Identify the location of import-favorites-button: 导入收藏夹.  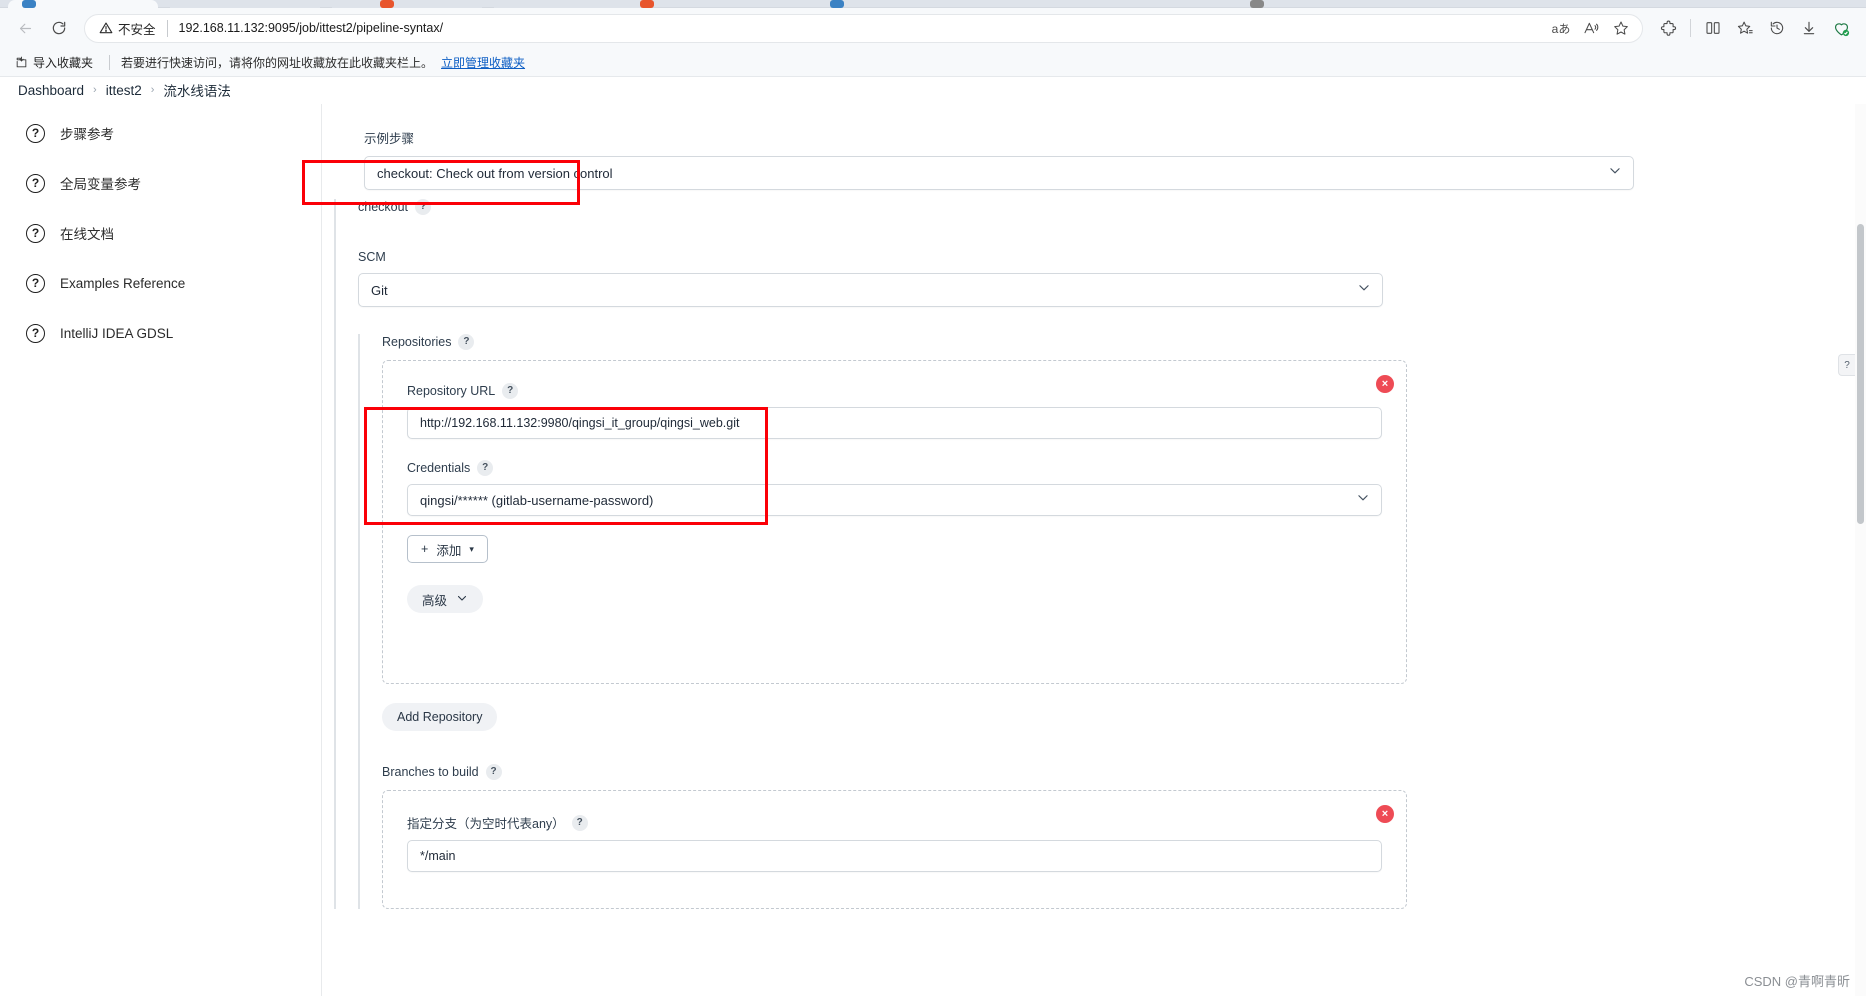
(54, 62).